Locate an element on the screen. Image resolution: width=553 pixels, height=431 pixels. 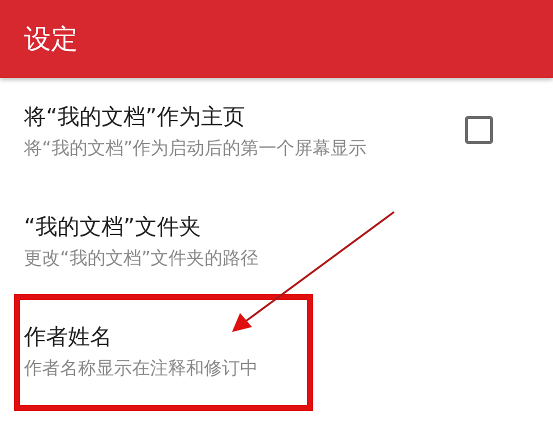
checkbox is located at coordinates (479, 130).